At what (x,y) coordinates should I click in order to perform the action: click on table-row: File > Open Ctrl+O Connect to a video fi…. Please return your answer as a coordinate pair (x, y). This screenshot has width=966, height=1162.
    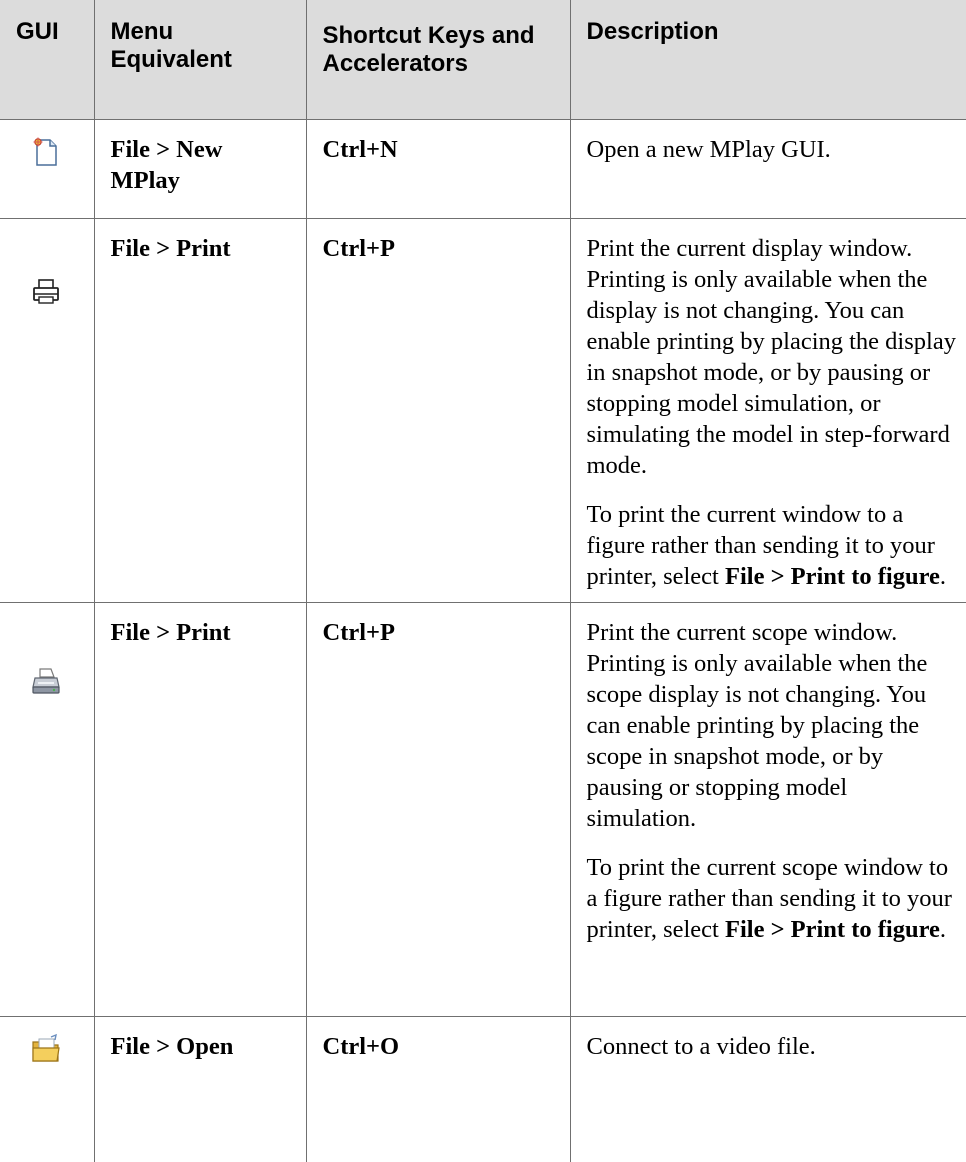
    Looking at the image, I should click on (483, 1089).